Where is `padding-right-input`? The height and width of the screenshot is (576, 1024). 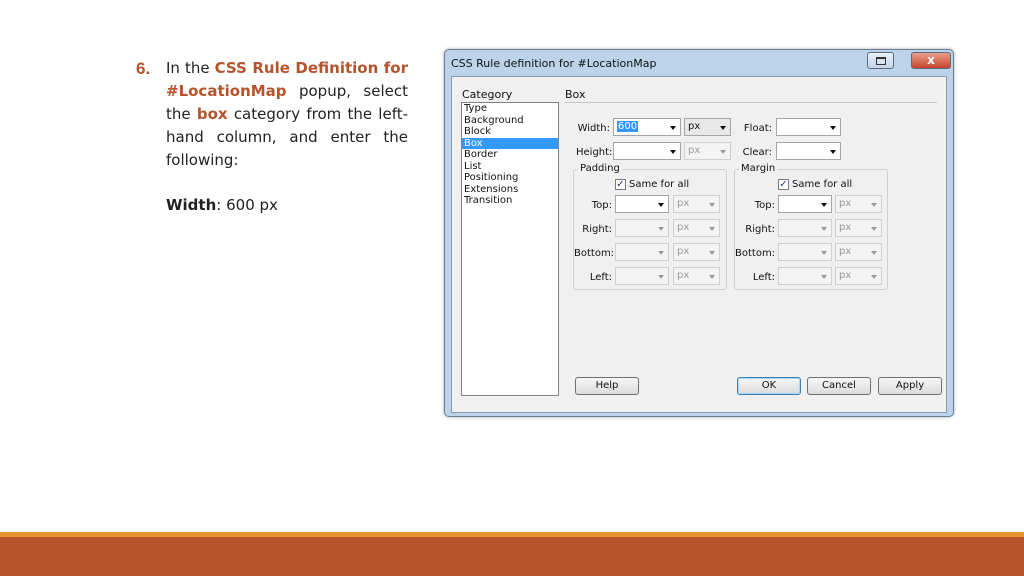
padding-right-input is located at coordinates (642, 228).